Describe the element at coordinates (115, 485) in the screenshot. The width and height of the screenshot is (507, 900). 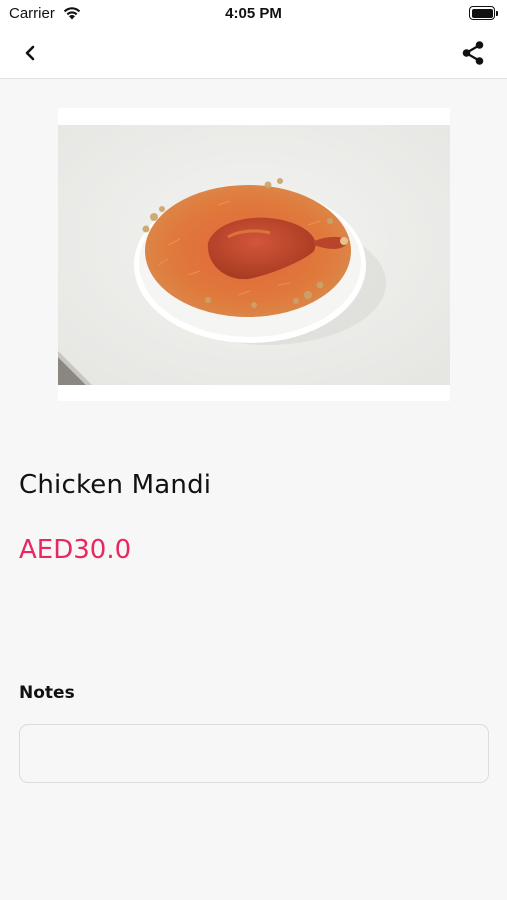
I see `item-name: Chicken Mandi` at that location.